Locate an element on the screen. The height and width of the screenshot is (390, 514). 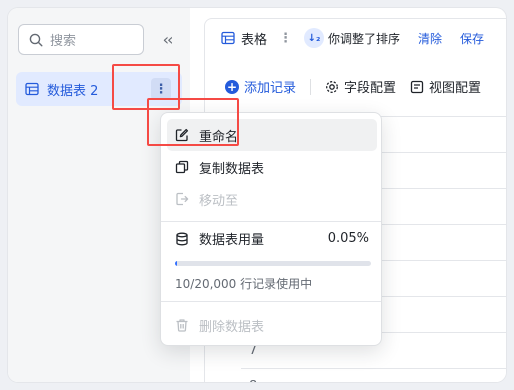
clear-sort-button: 清除 is located at coordinates (430, 38).